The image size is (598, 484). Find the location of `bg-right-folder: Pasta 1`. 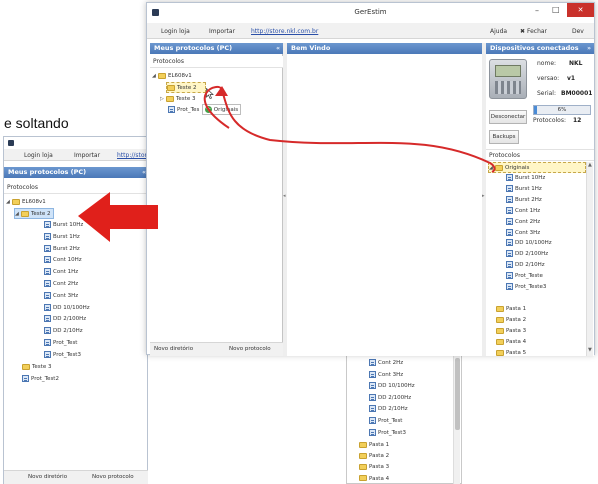

bg-right-folder: Pasta 1 is located at coordinates (374, 445).